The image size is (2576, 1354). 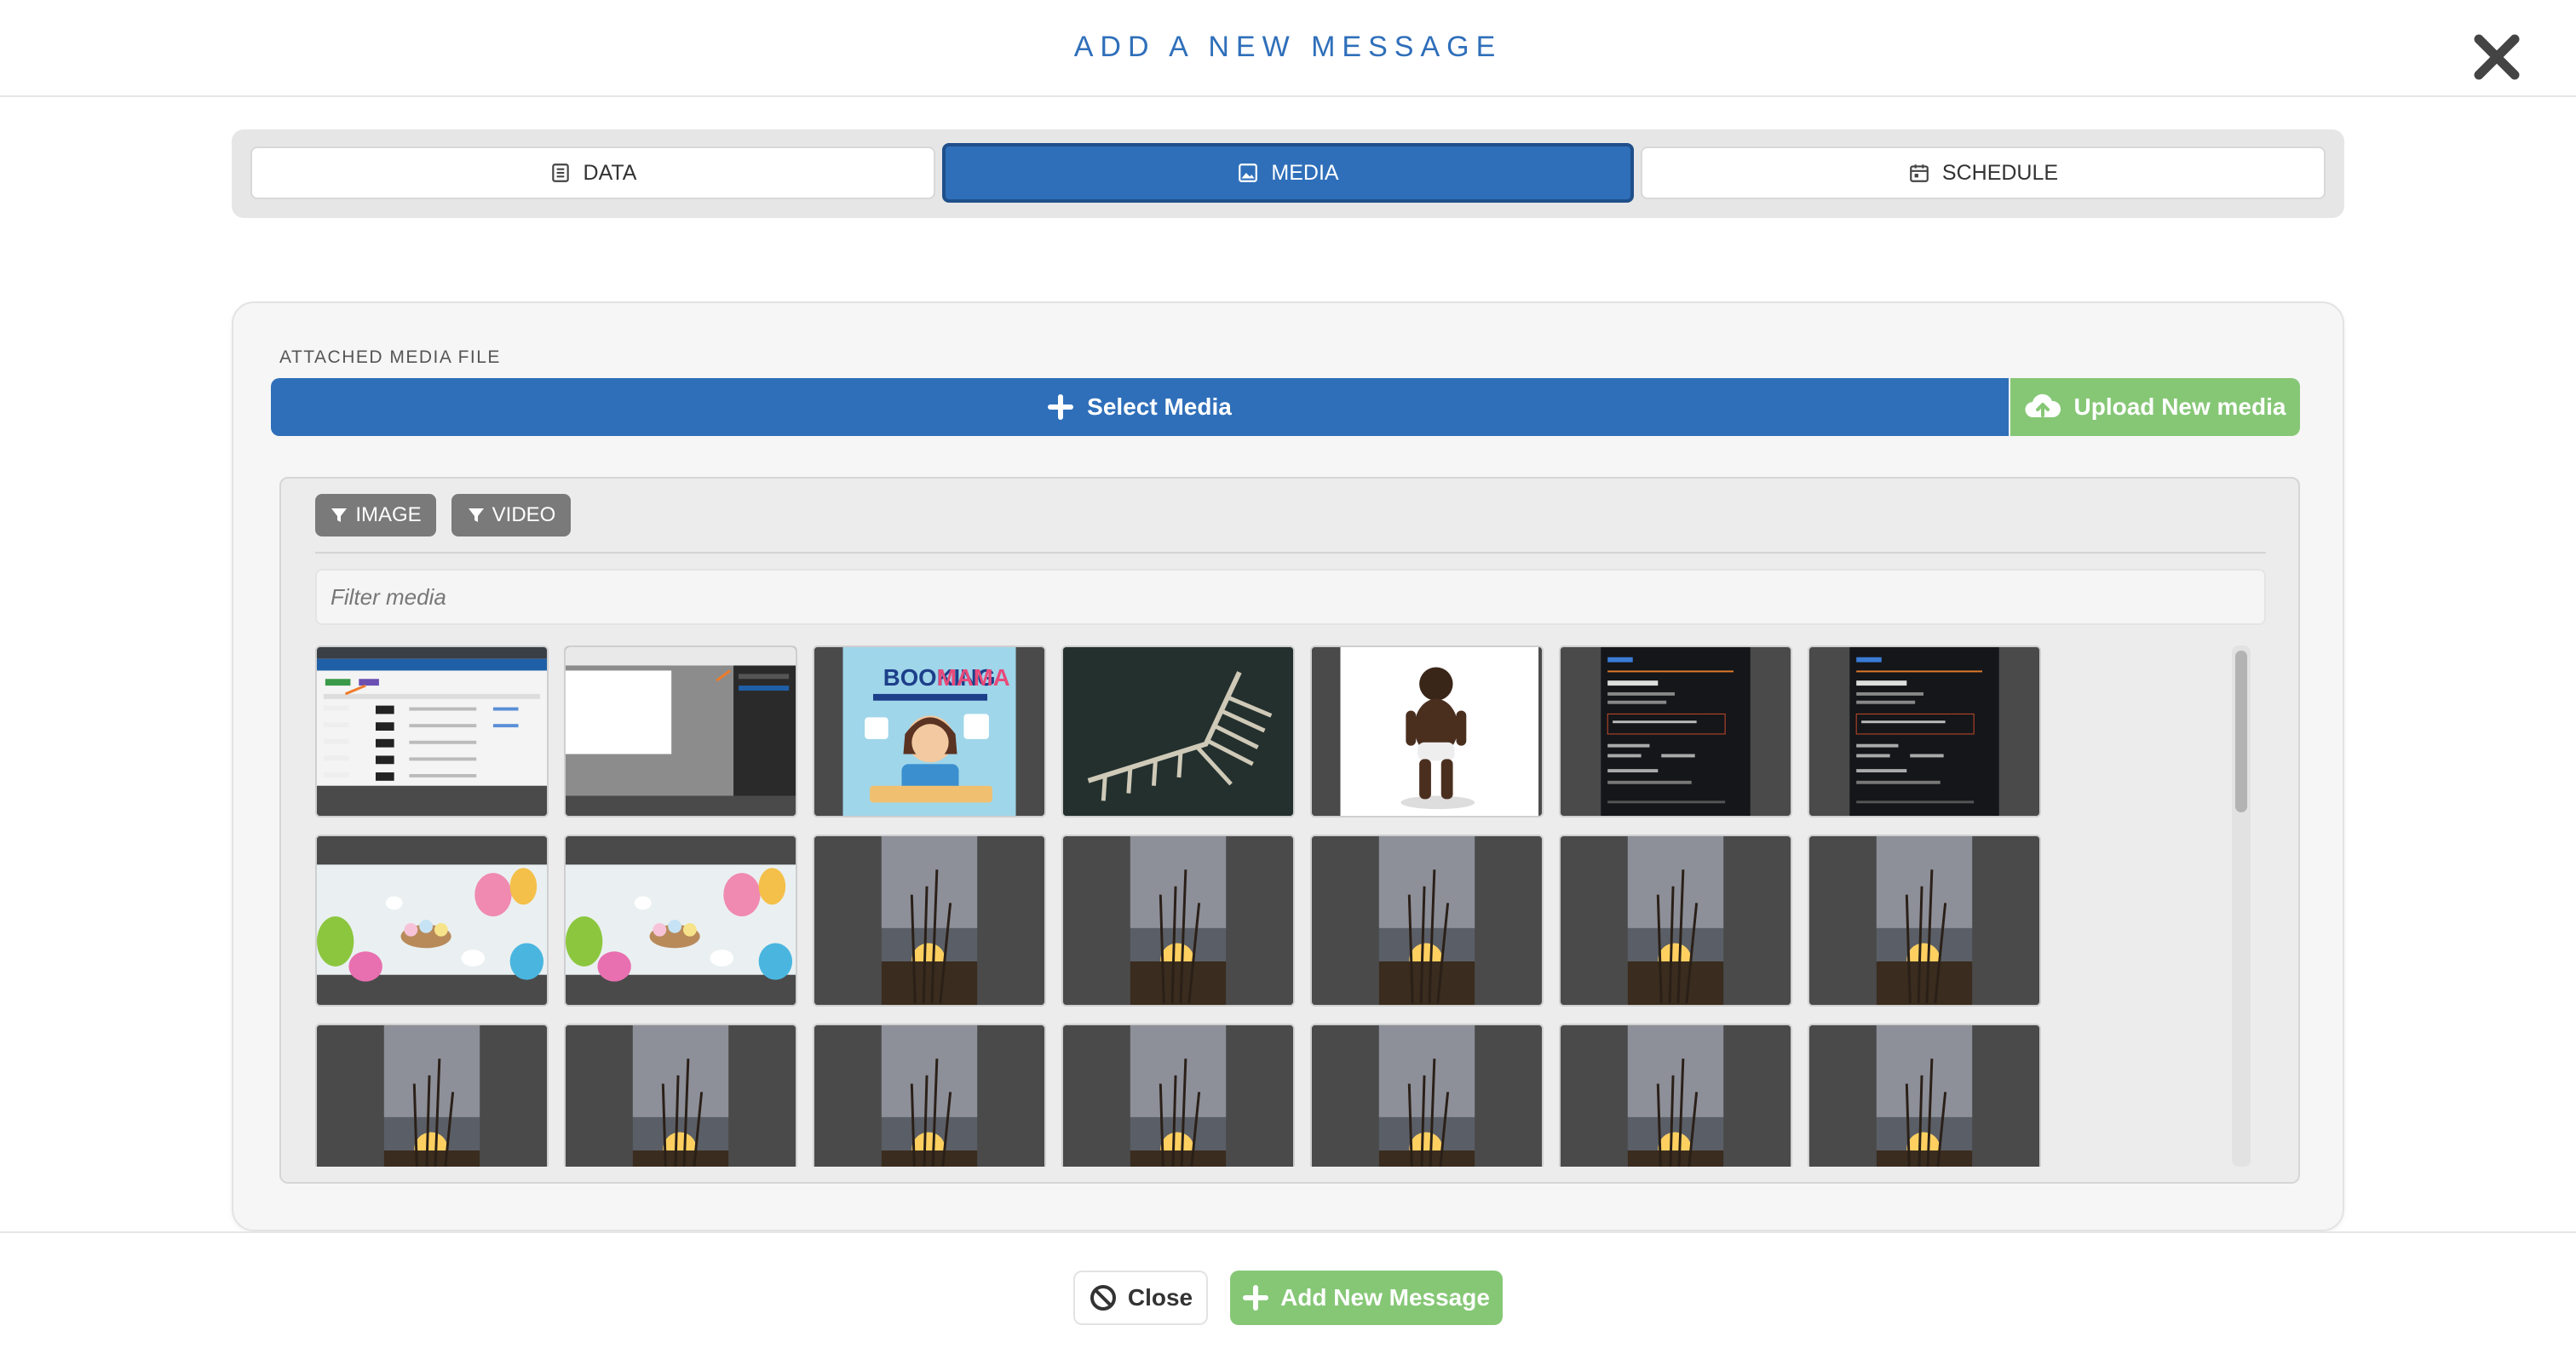 I want to click on modal-footer: Close Add New Message, so click(x=1288, y=1292).